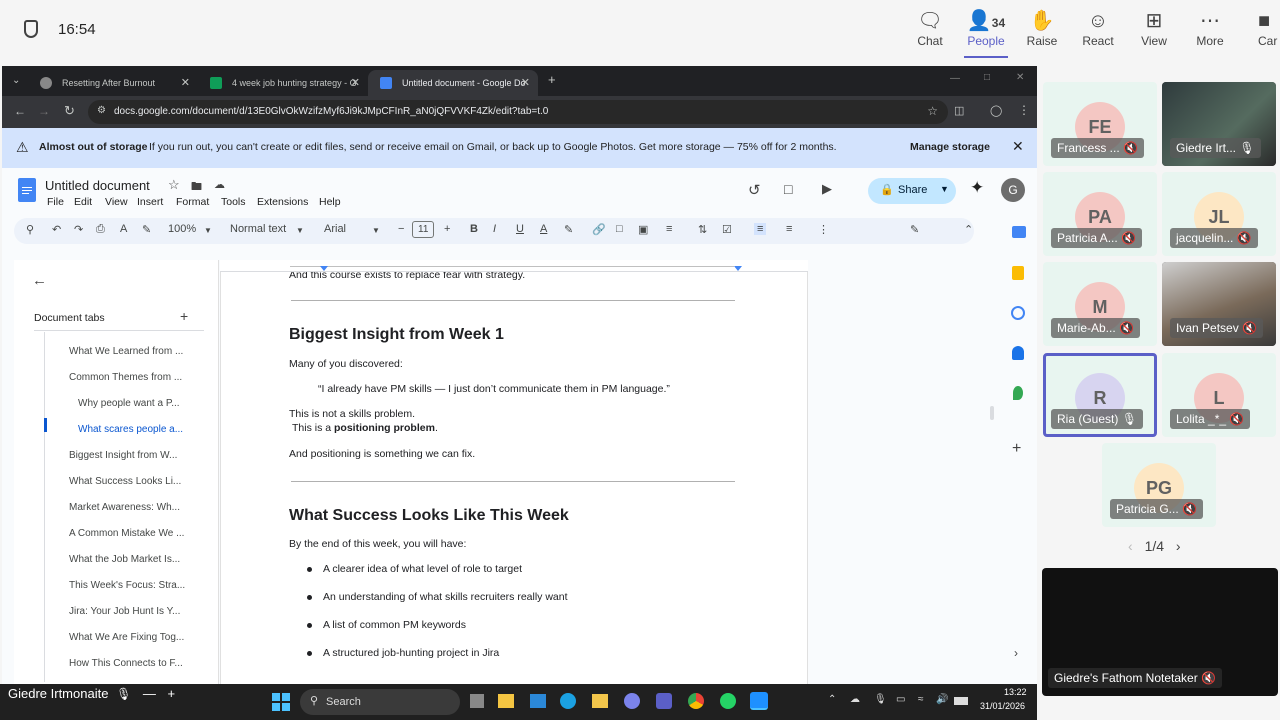 This screenshot has width=1280, height=720. I want to click on style-select: Normal text, so click(258, 229).